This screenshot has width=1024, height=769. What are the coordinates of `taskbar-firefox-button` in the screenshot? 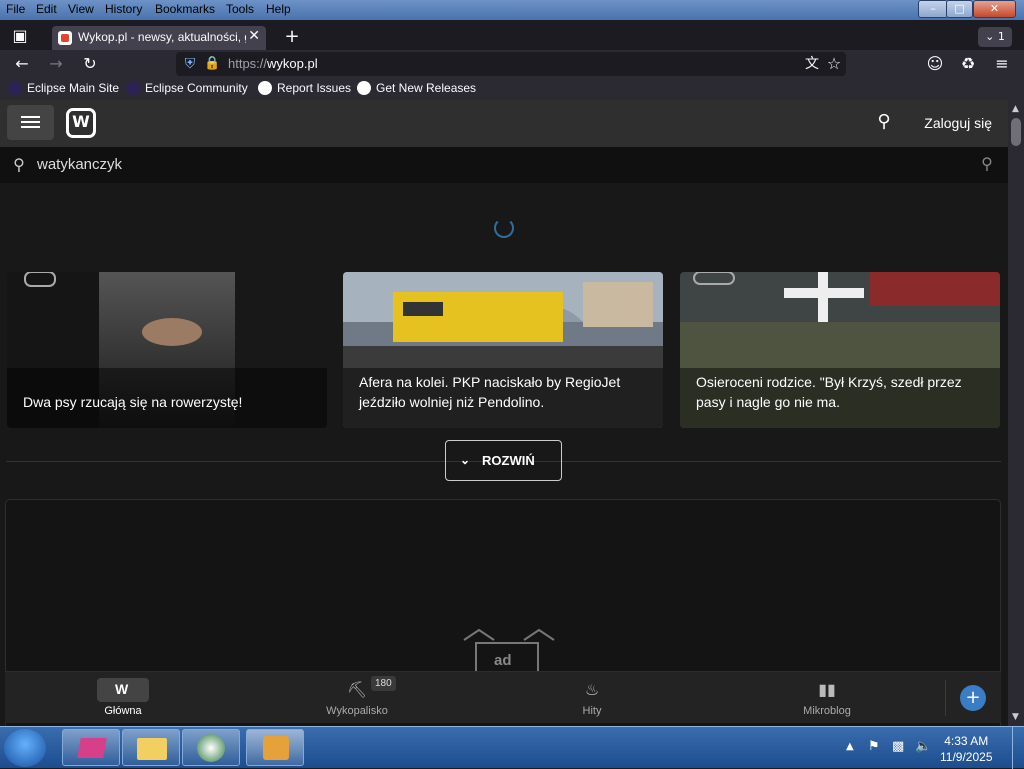 It's located at (275, 747).